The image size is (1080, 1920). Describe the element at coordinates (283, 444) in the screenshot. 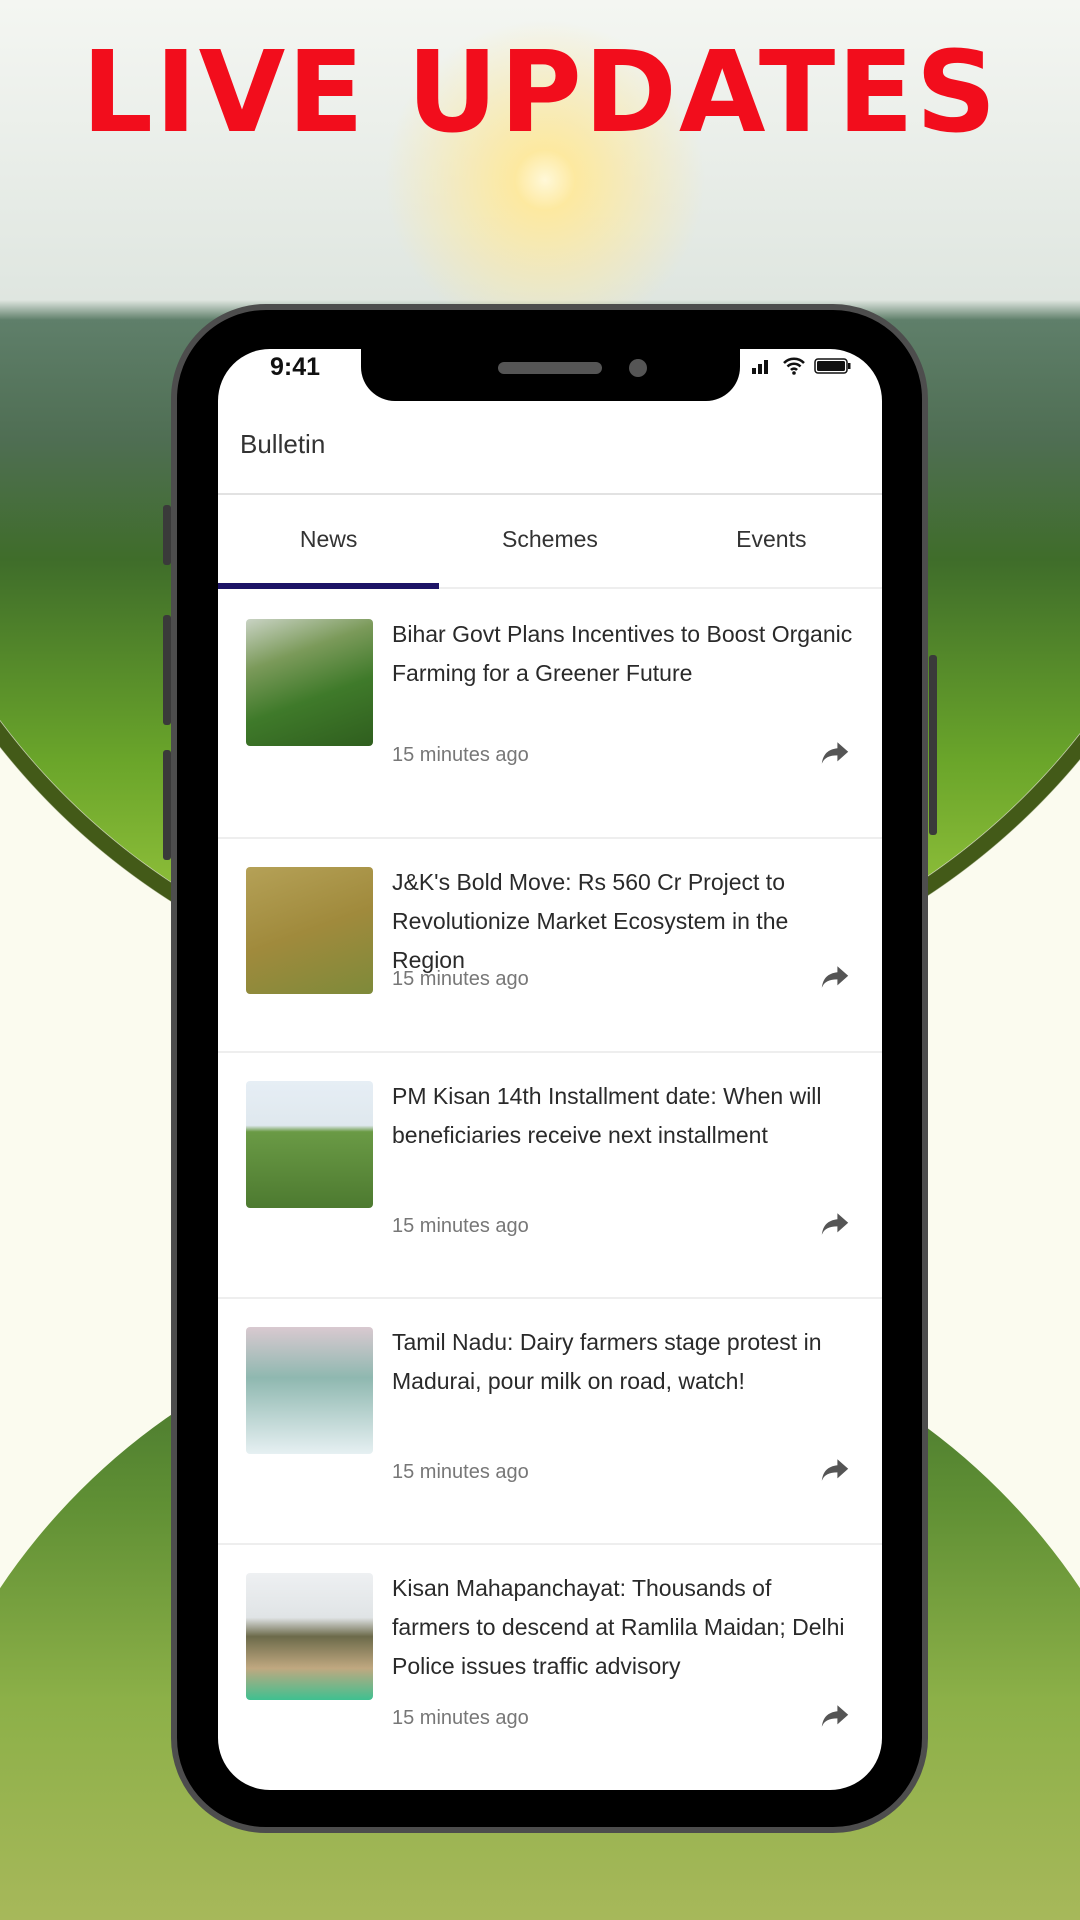

I see `app-title: Bulletin` at that location.